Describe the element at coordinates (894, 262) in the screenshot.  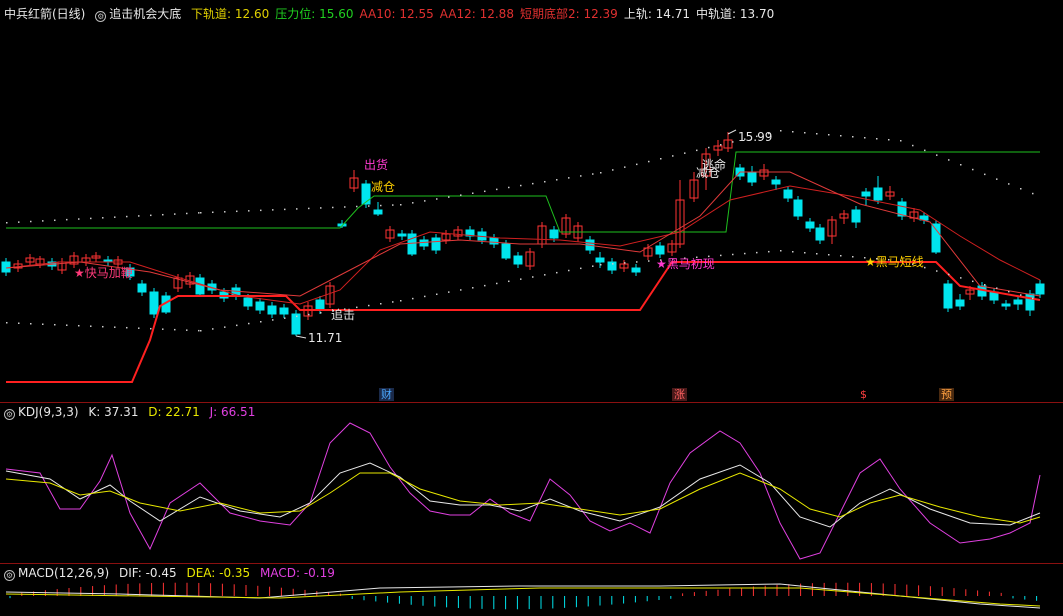
I see `signal-heima-2: ★黑马短线` at that location.